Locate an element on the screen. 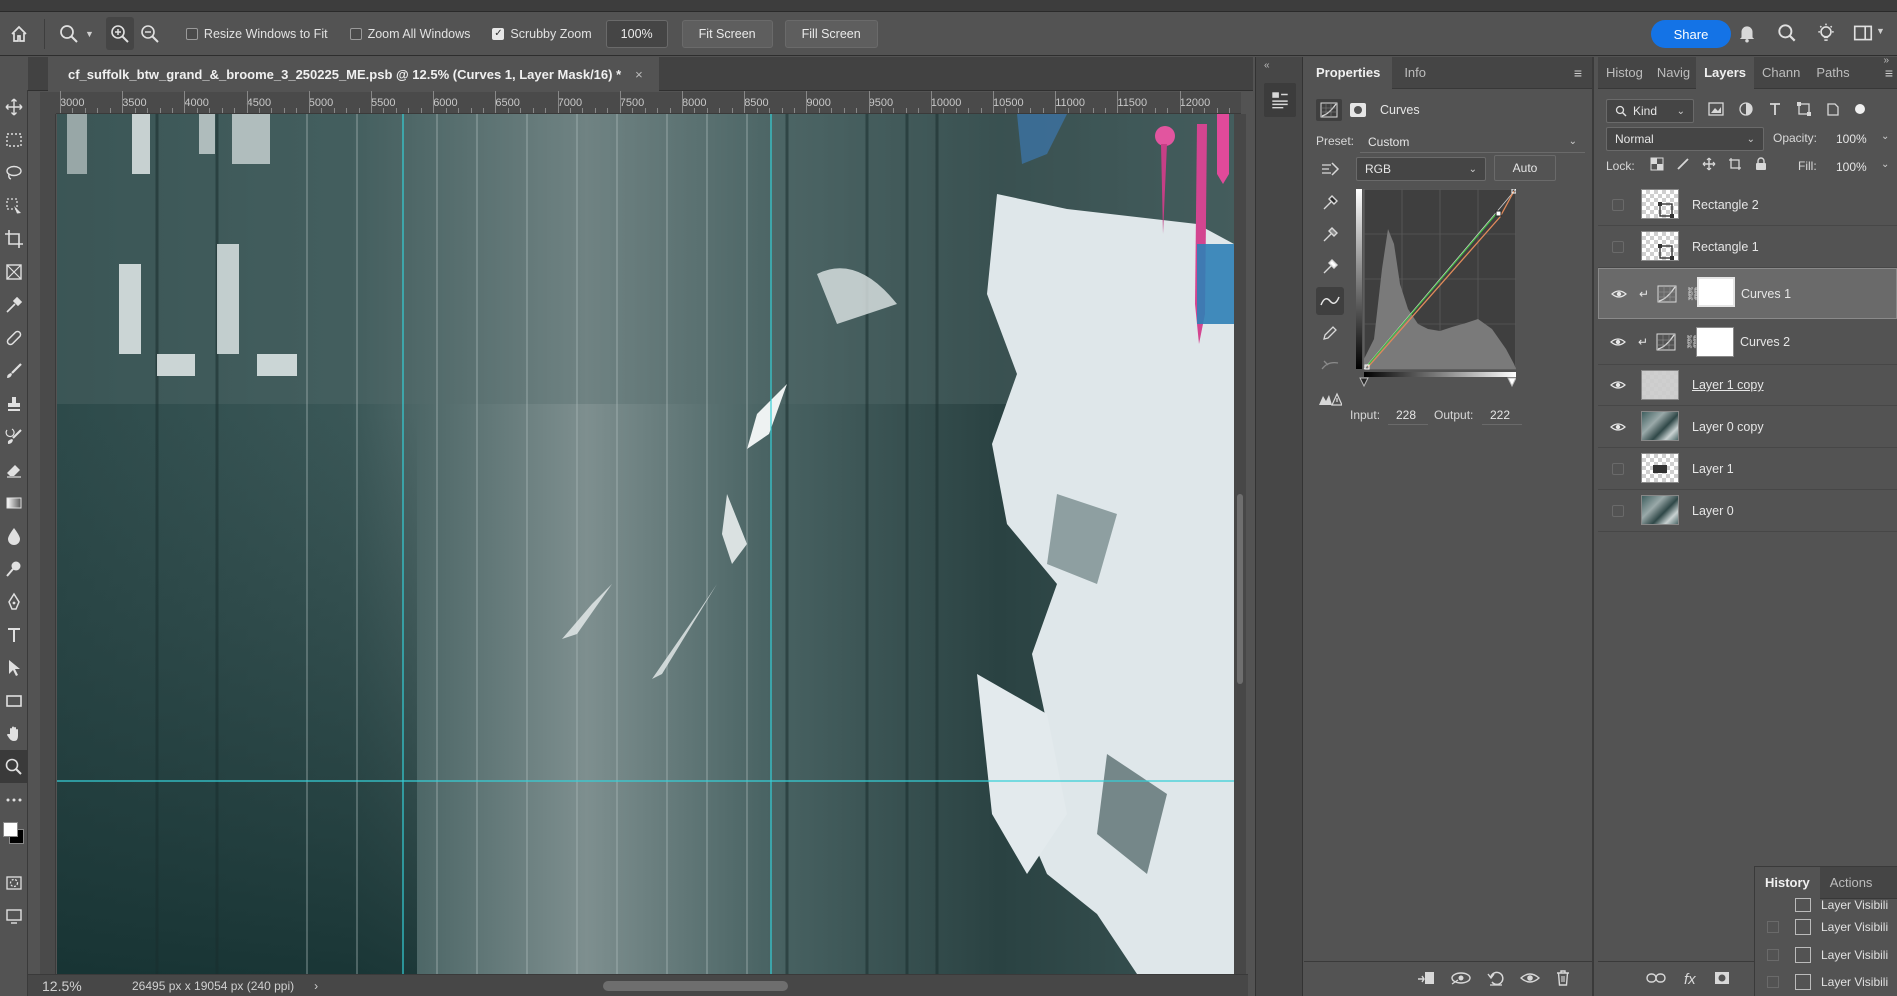 This screenshot has width=1897, height=996. toggle-visibility-icon is located at coordinates (1530, 979).